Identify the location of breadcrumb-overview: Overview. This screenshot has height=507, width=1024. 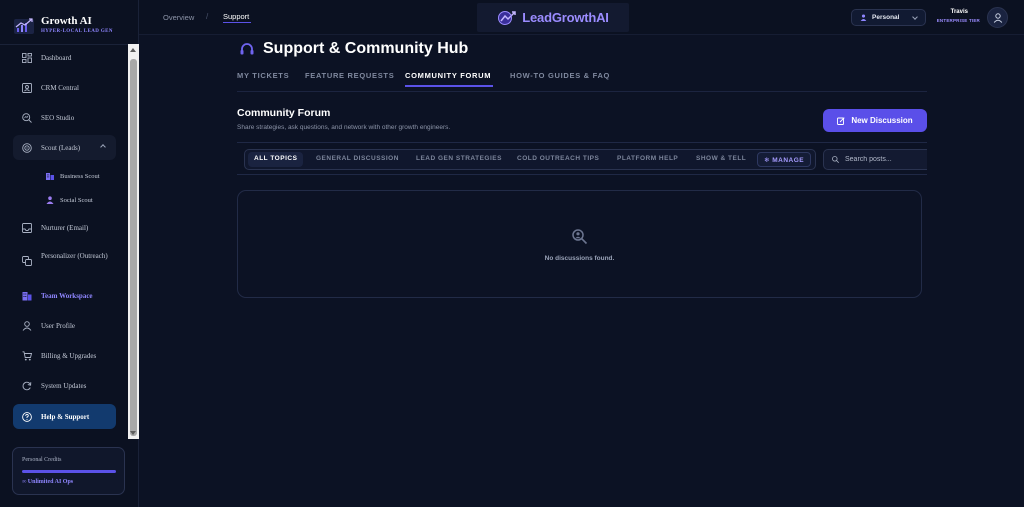
(178, 17).